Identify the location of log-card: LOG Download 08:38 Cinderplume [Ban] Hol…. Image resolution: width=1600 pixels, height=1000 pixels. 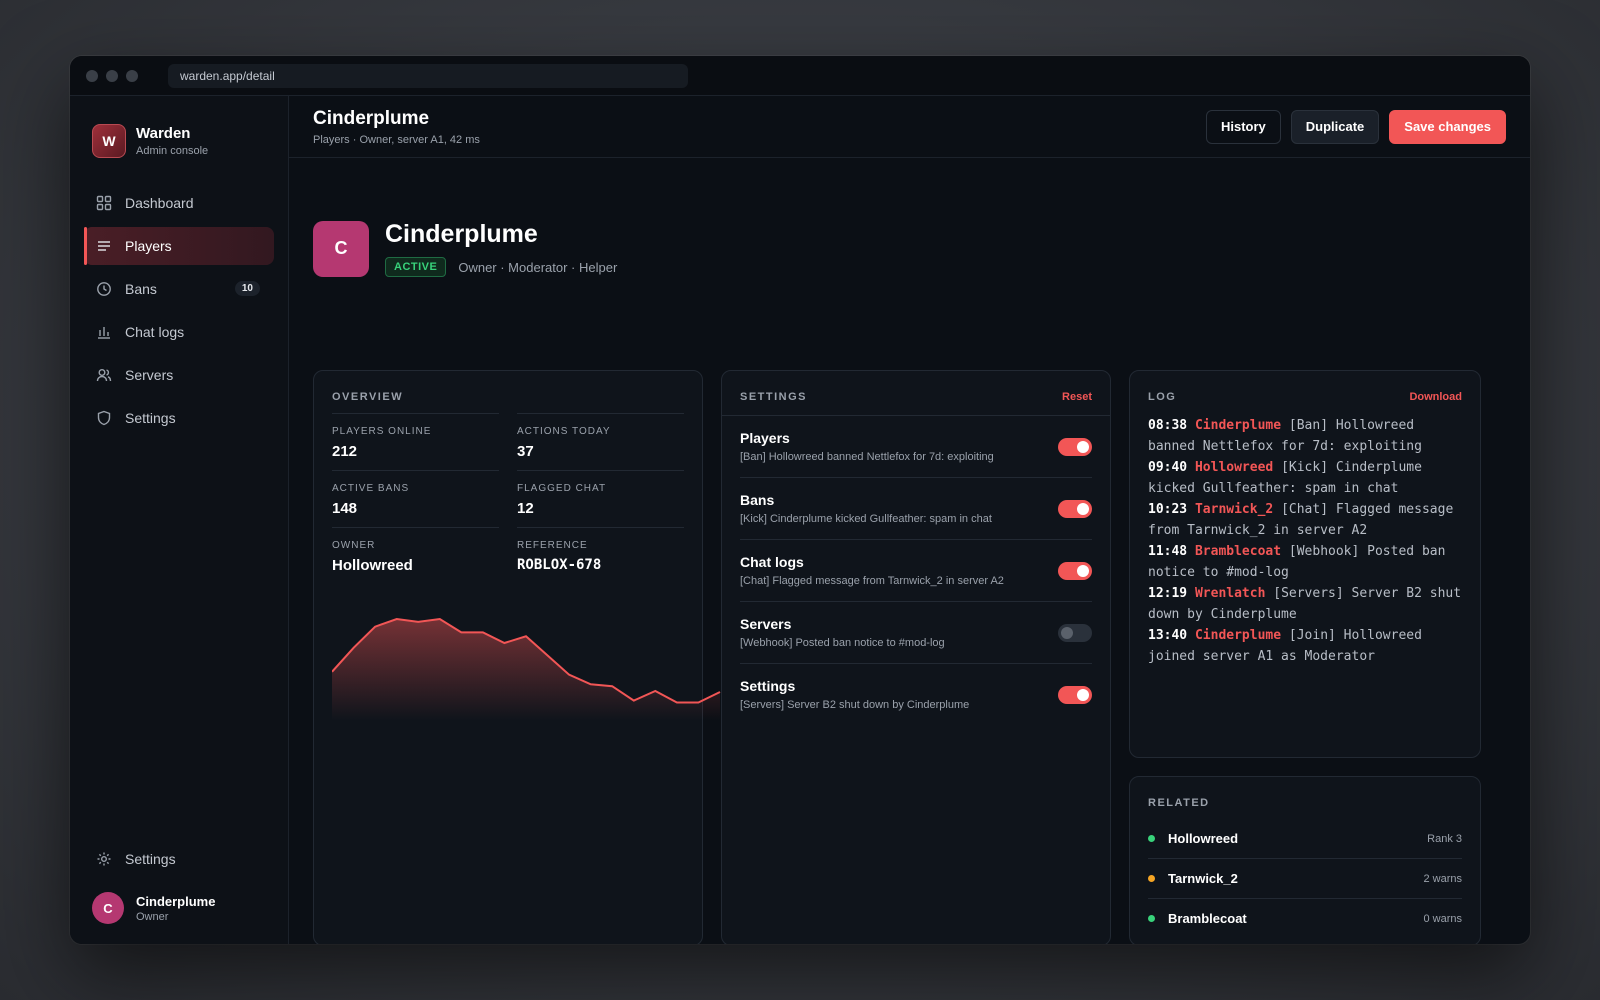
(1305, 564).